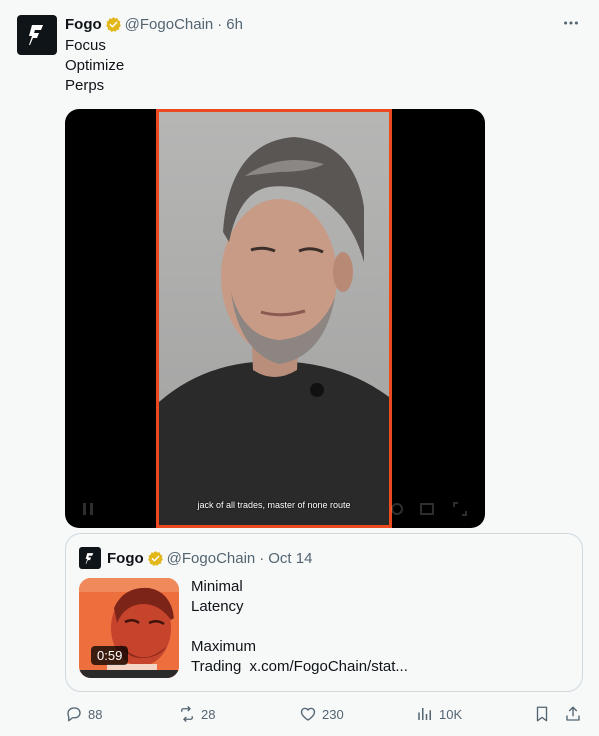 The image size is (599, 736). Describe the element at coordinates (196, 714) in the screenshot. I see `repost-button: 28` at that location.